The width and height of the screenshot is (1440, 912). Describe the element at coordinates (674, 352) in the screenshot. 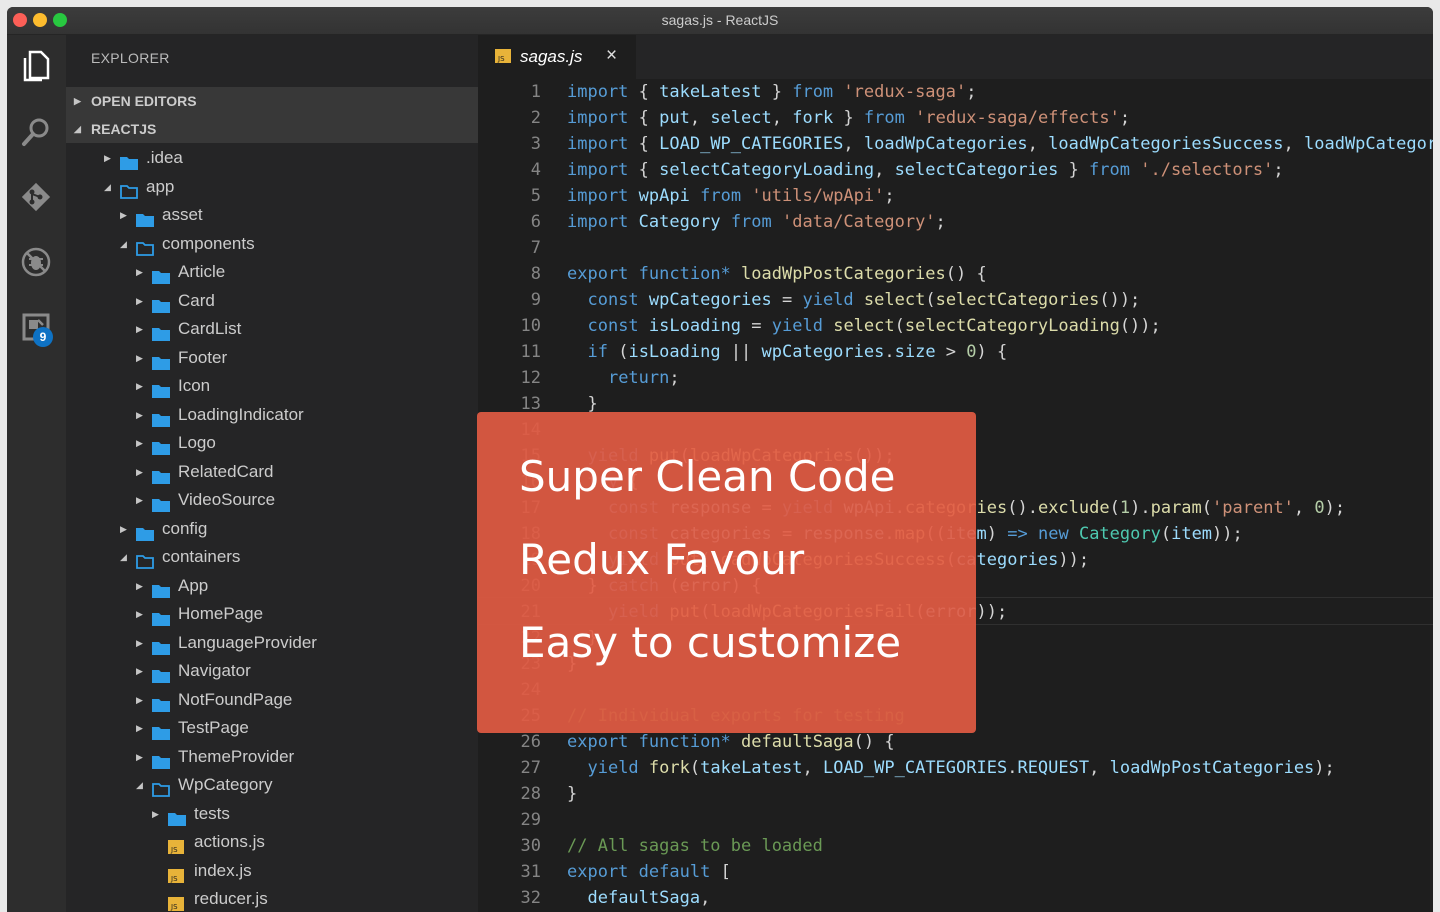

I see `code-token: isLoading` at that location.